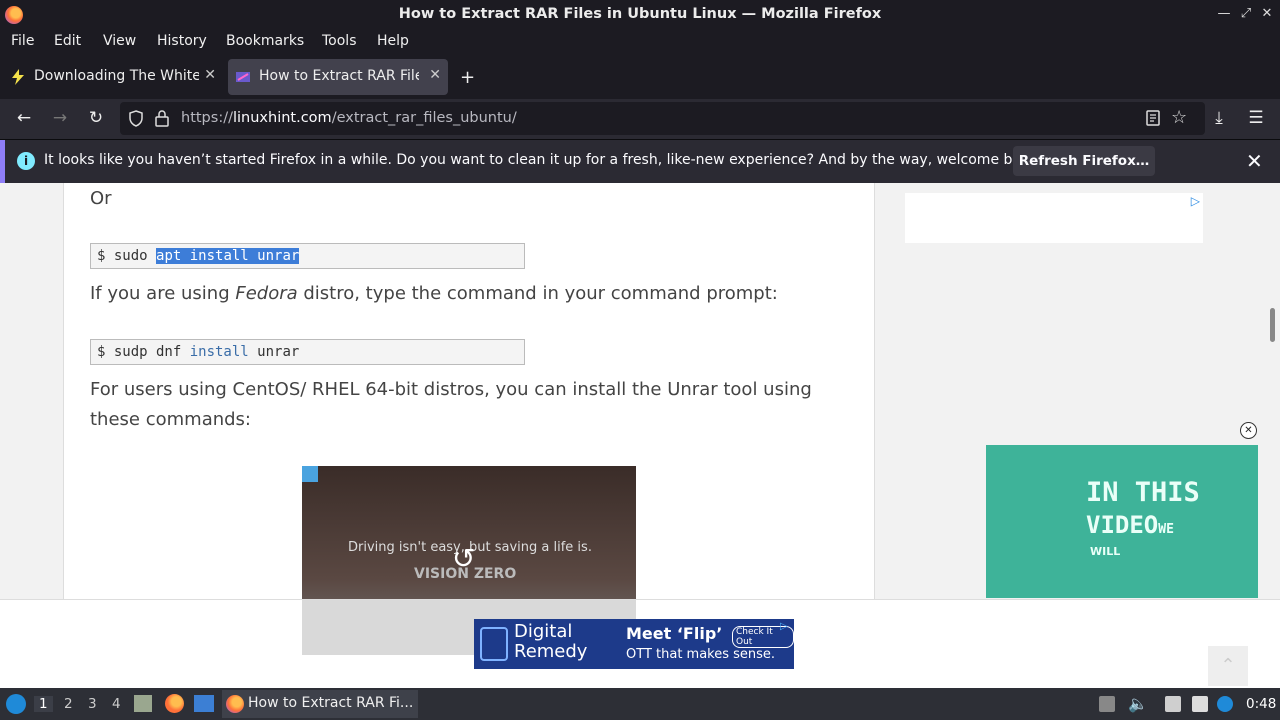  What do you see at coordinates (1261, 704) in the screenshot?
I see `taskbar-clock: 0:48` at bounding box center [1261, 704].